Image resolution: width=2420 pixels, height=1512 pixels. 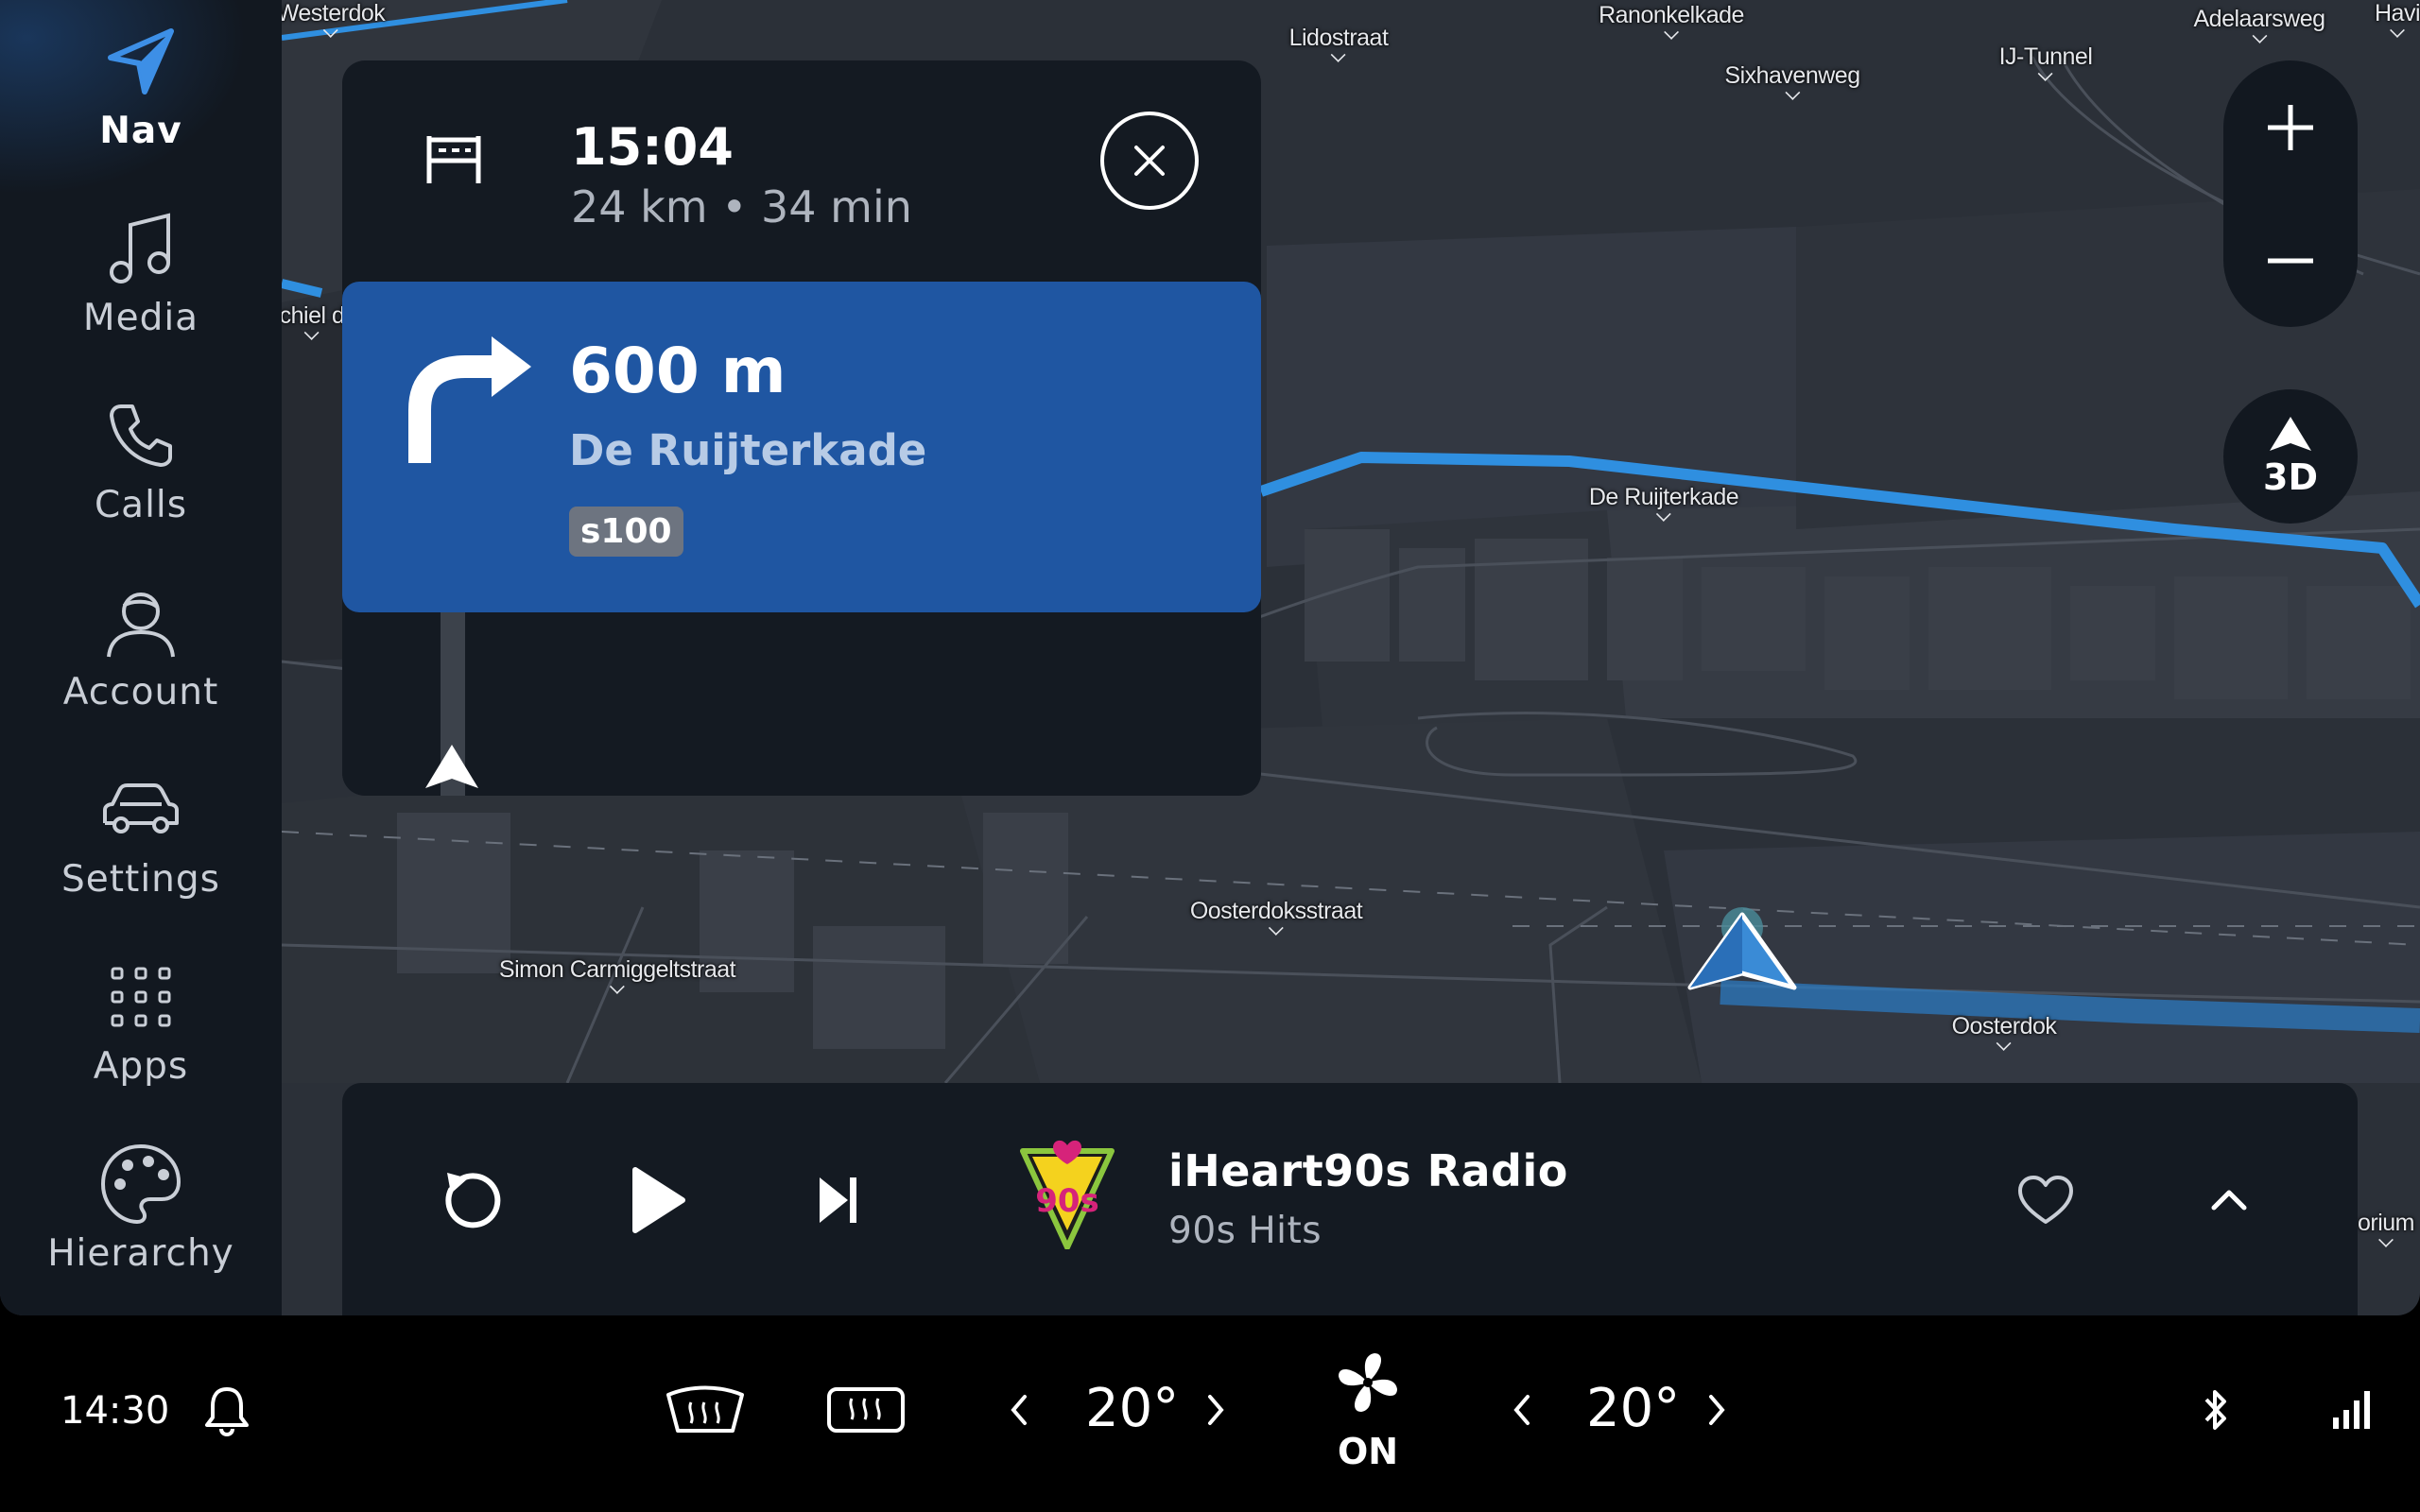 I want to click on play-button, so click(x=658, y=1200).